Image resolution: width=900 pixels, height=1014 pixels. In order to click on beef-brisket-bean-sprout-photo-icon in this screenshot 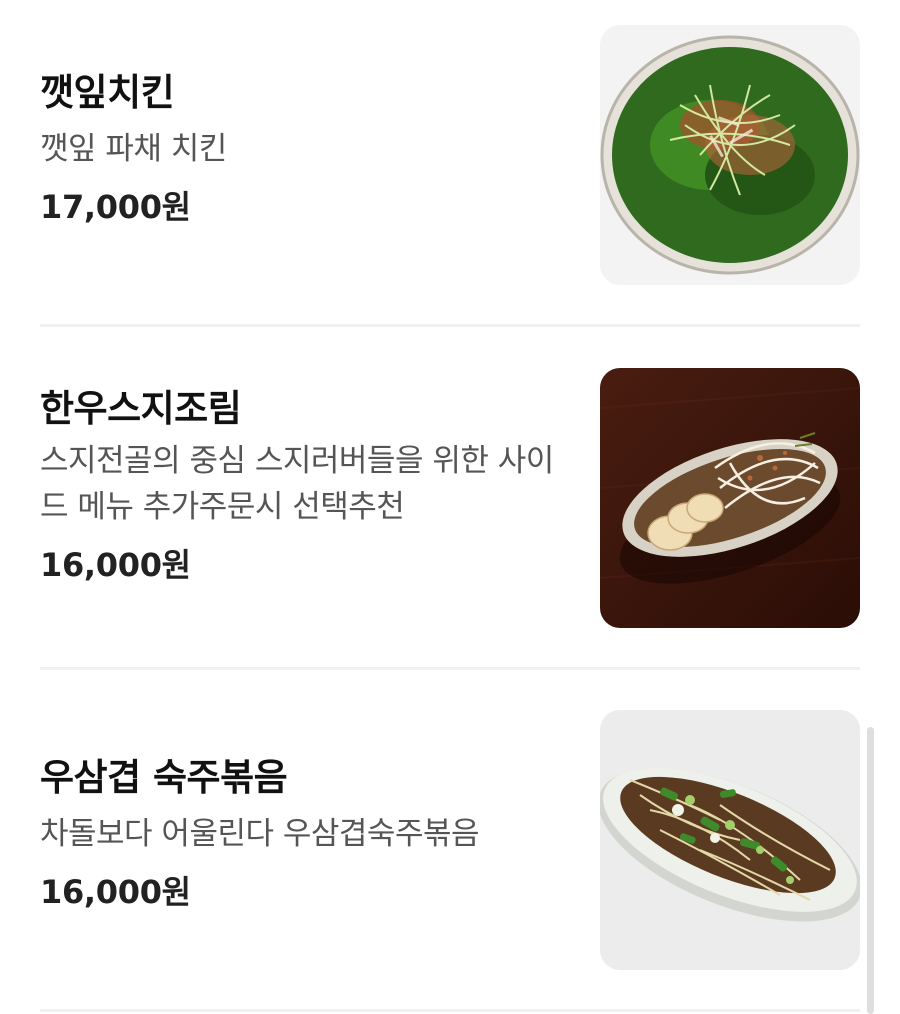, I will do `click(730, 840)`.